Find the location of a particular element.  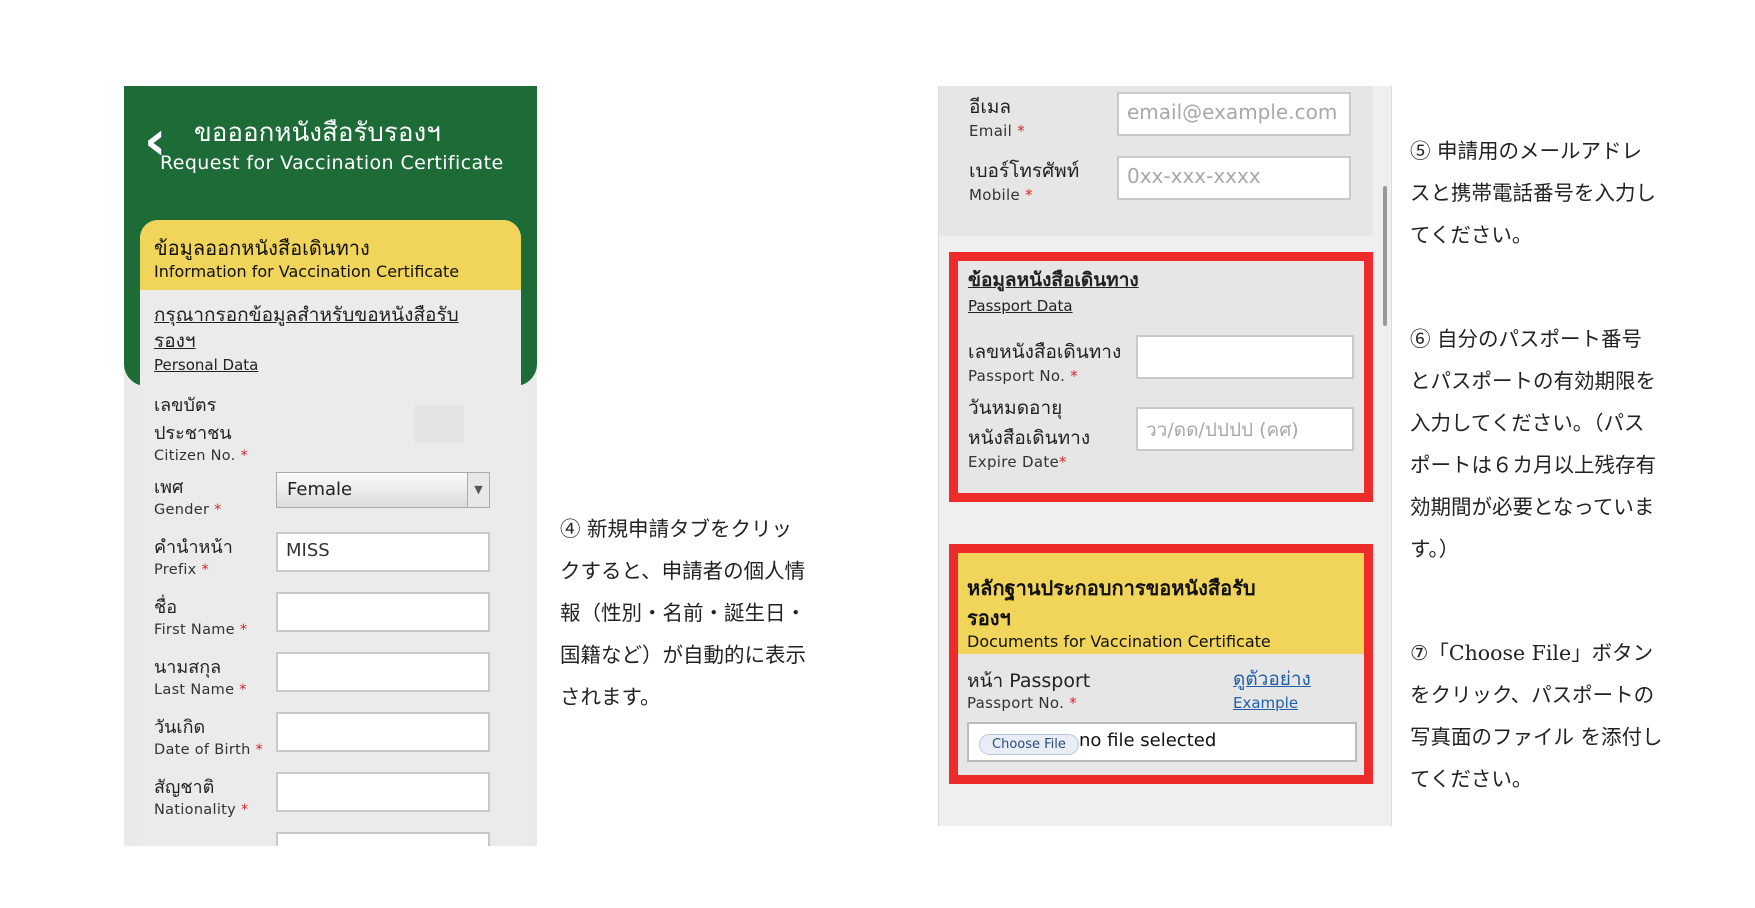

expire-date-input: วว/ดด/ปปปป (คศ) is located at coordinates (1245, 429).